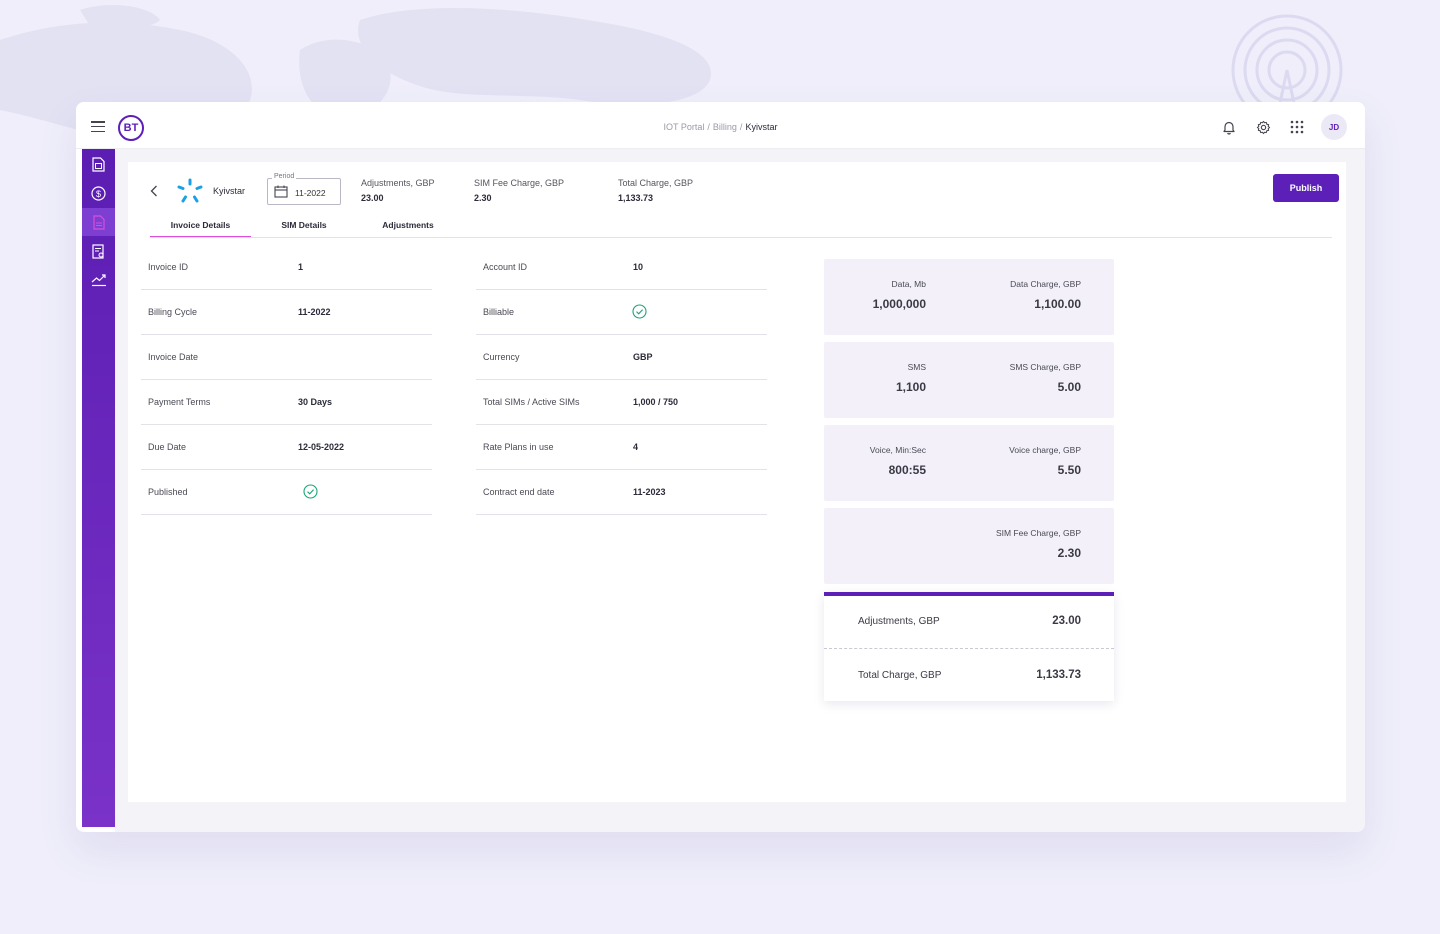 This screenshot has height=934, width=1440. Describe the element at coordinates (408, 226) in the screenshot. I see `tab-adjustments: Adjustments` at that location.